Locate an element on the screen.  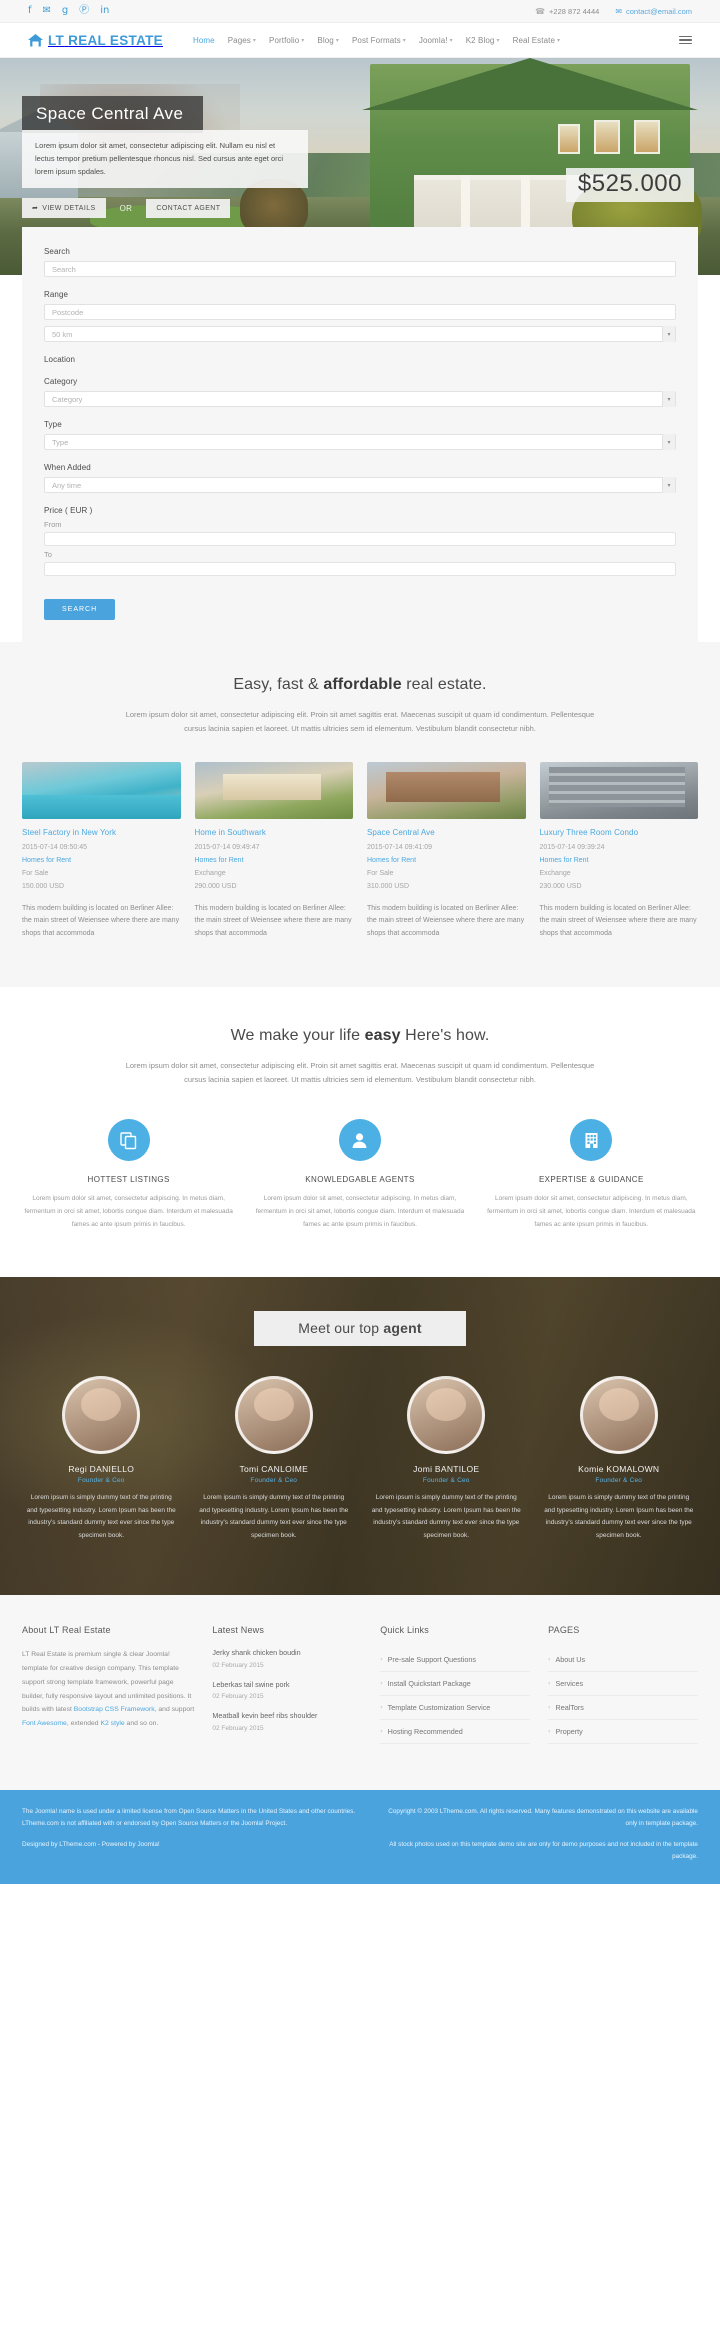
hero-price: $525.000 is located at coordinates (629, 185).